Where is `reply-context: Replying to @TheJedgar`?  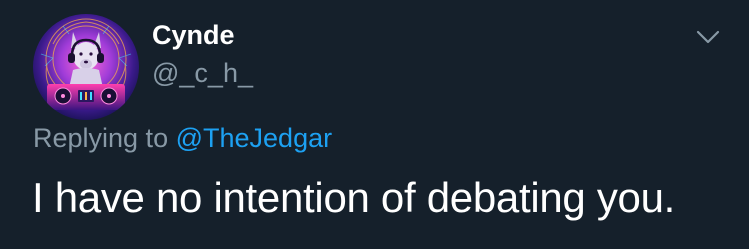
reply-context: Replying to @TheJedgar is located at coordinates (182, 138).